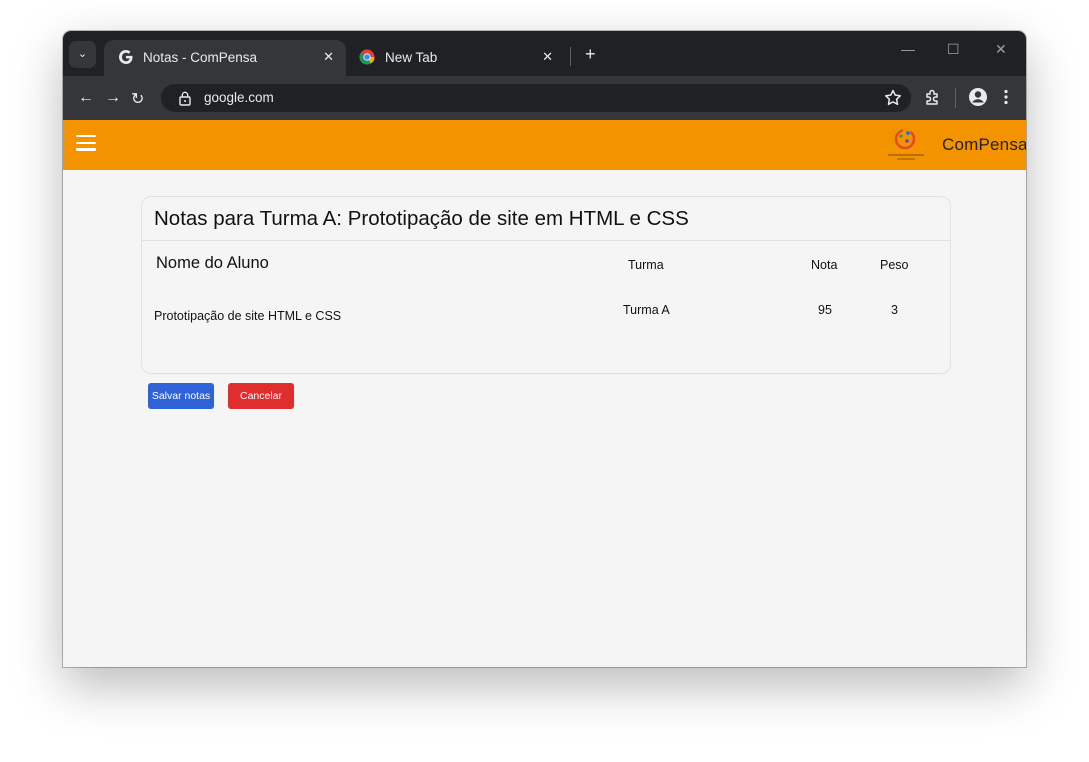 This screenshot has width=1089, height=762. Describe the element at coordinates (126, 57) in the screenshot. I see `google-g-icon` at that location.